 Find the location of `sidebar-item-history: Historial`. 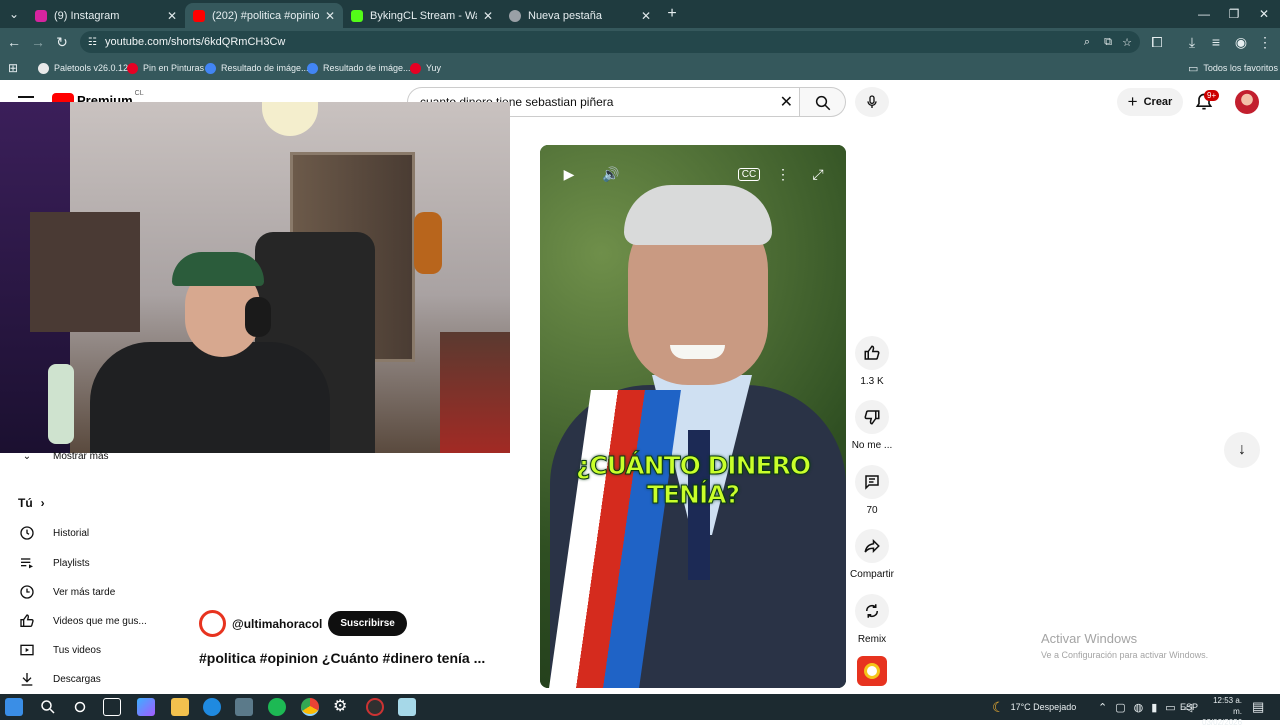

sidebar-item-history: Historial is located at coordinates (53, 533).